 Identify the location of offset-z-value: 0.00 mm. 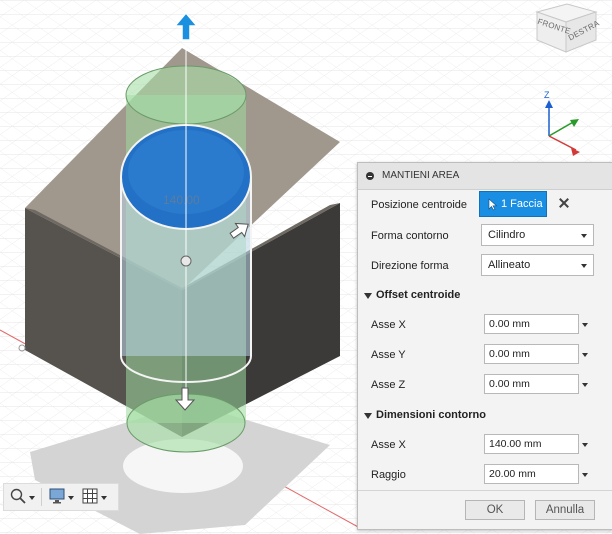
(509, 384).